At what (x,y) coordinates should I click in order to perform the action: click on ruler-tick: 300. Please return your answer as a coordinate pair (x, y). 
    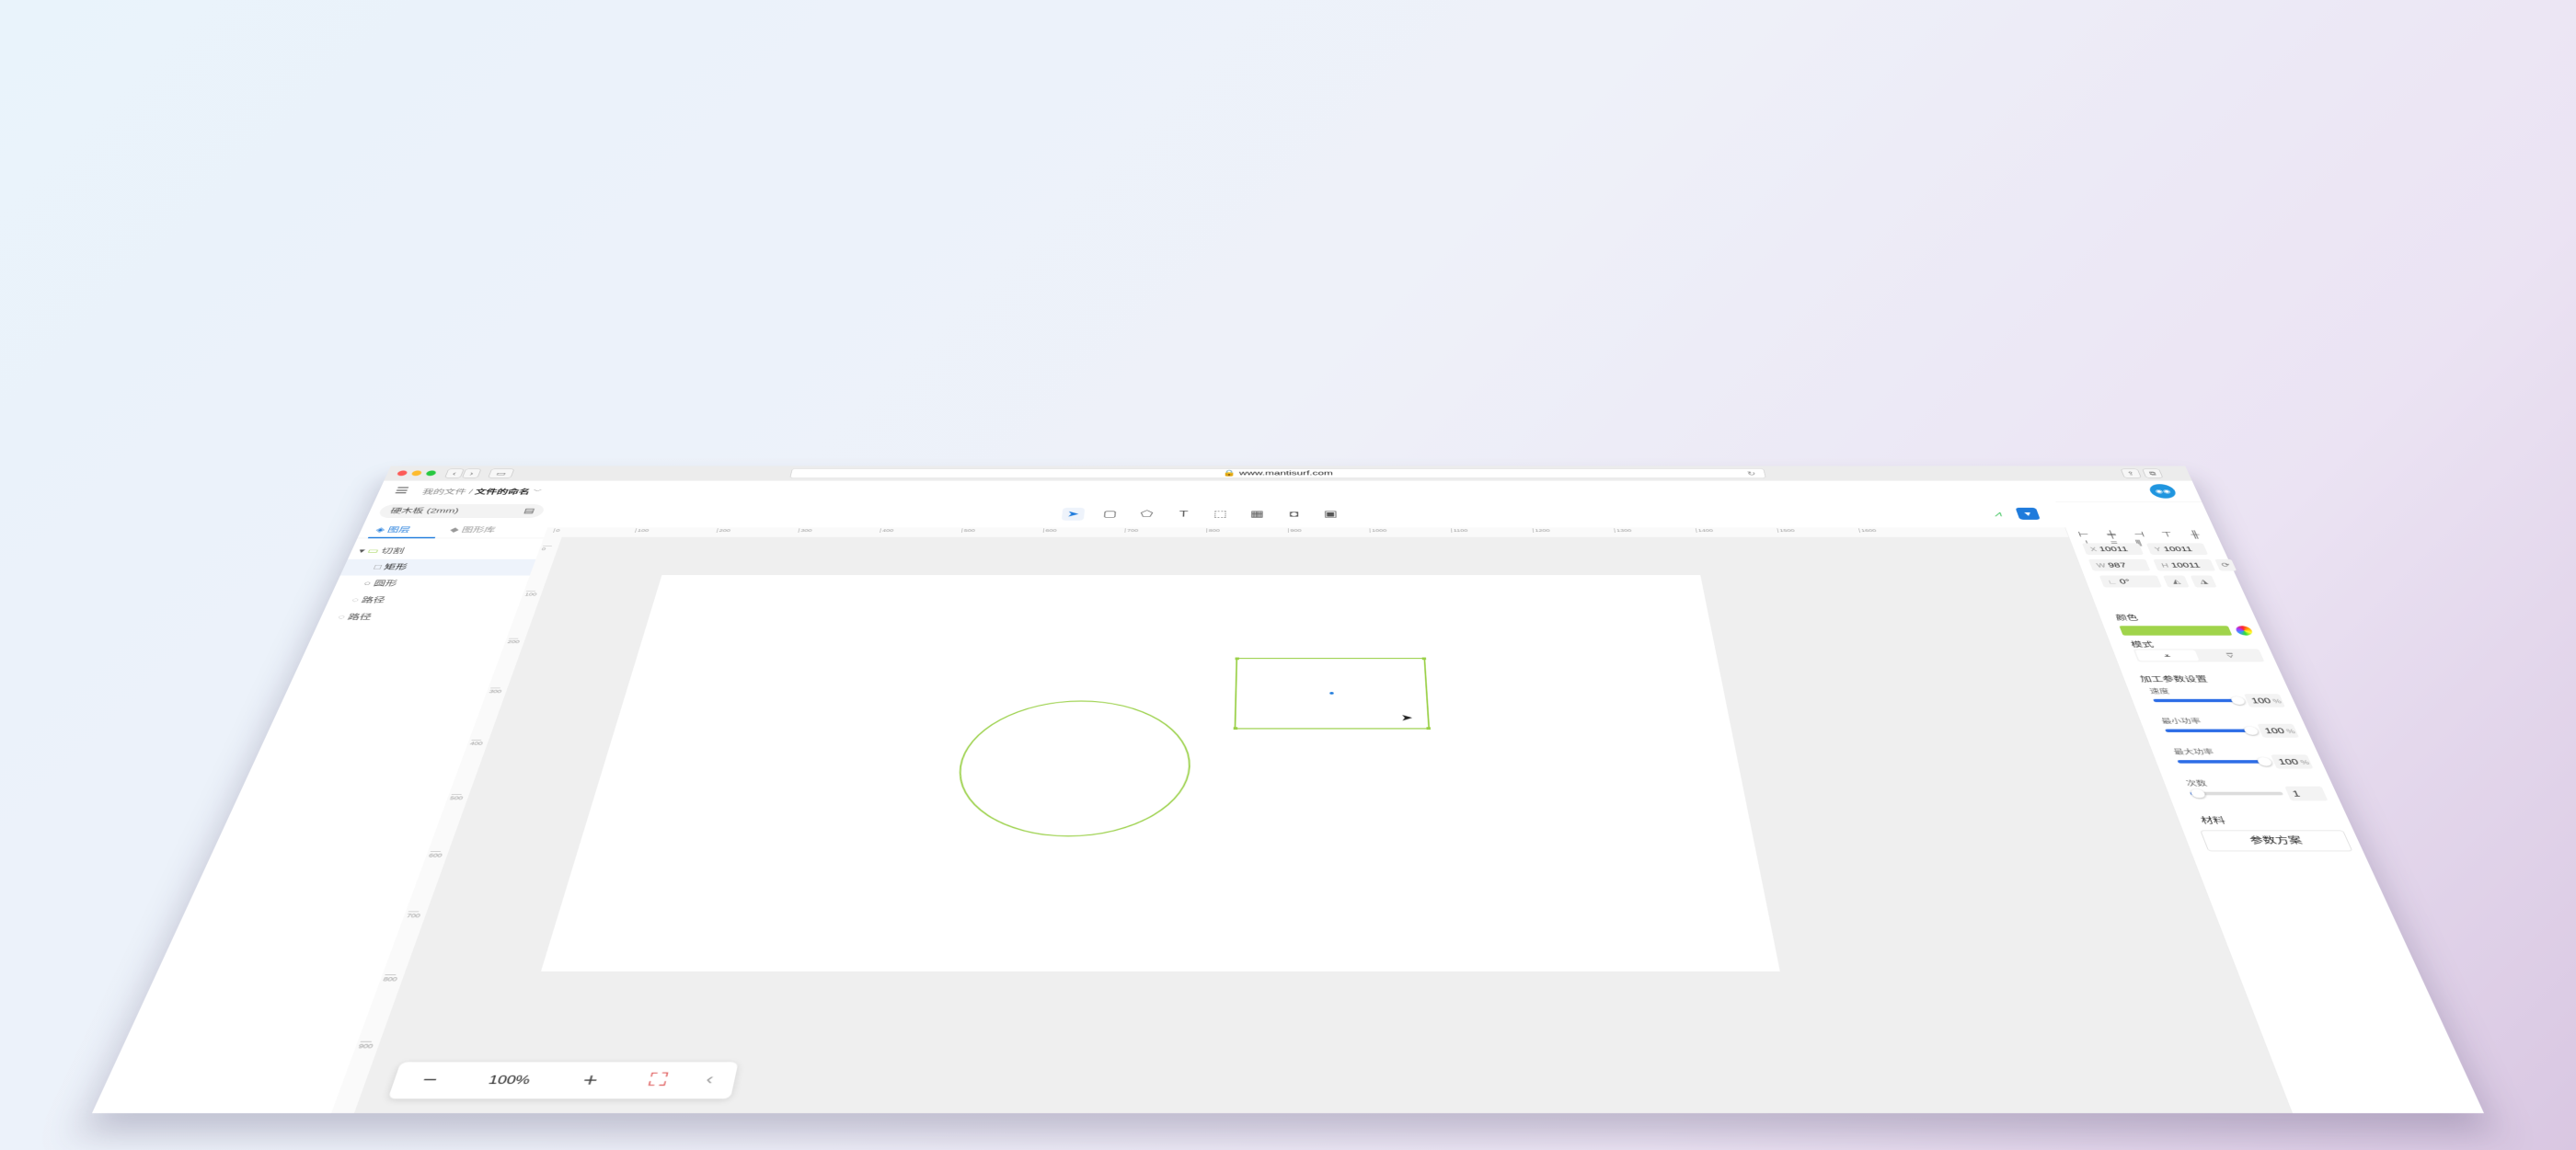
    Looking at the image, I should click on (494, 691).